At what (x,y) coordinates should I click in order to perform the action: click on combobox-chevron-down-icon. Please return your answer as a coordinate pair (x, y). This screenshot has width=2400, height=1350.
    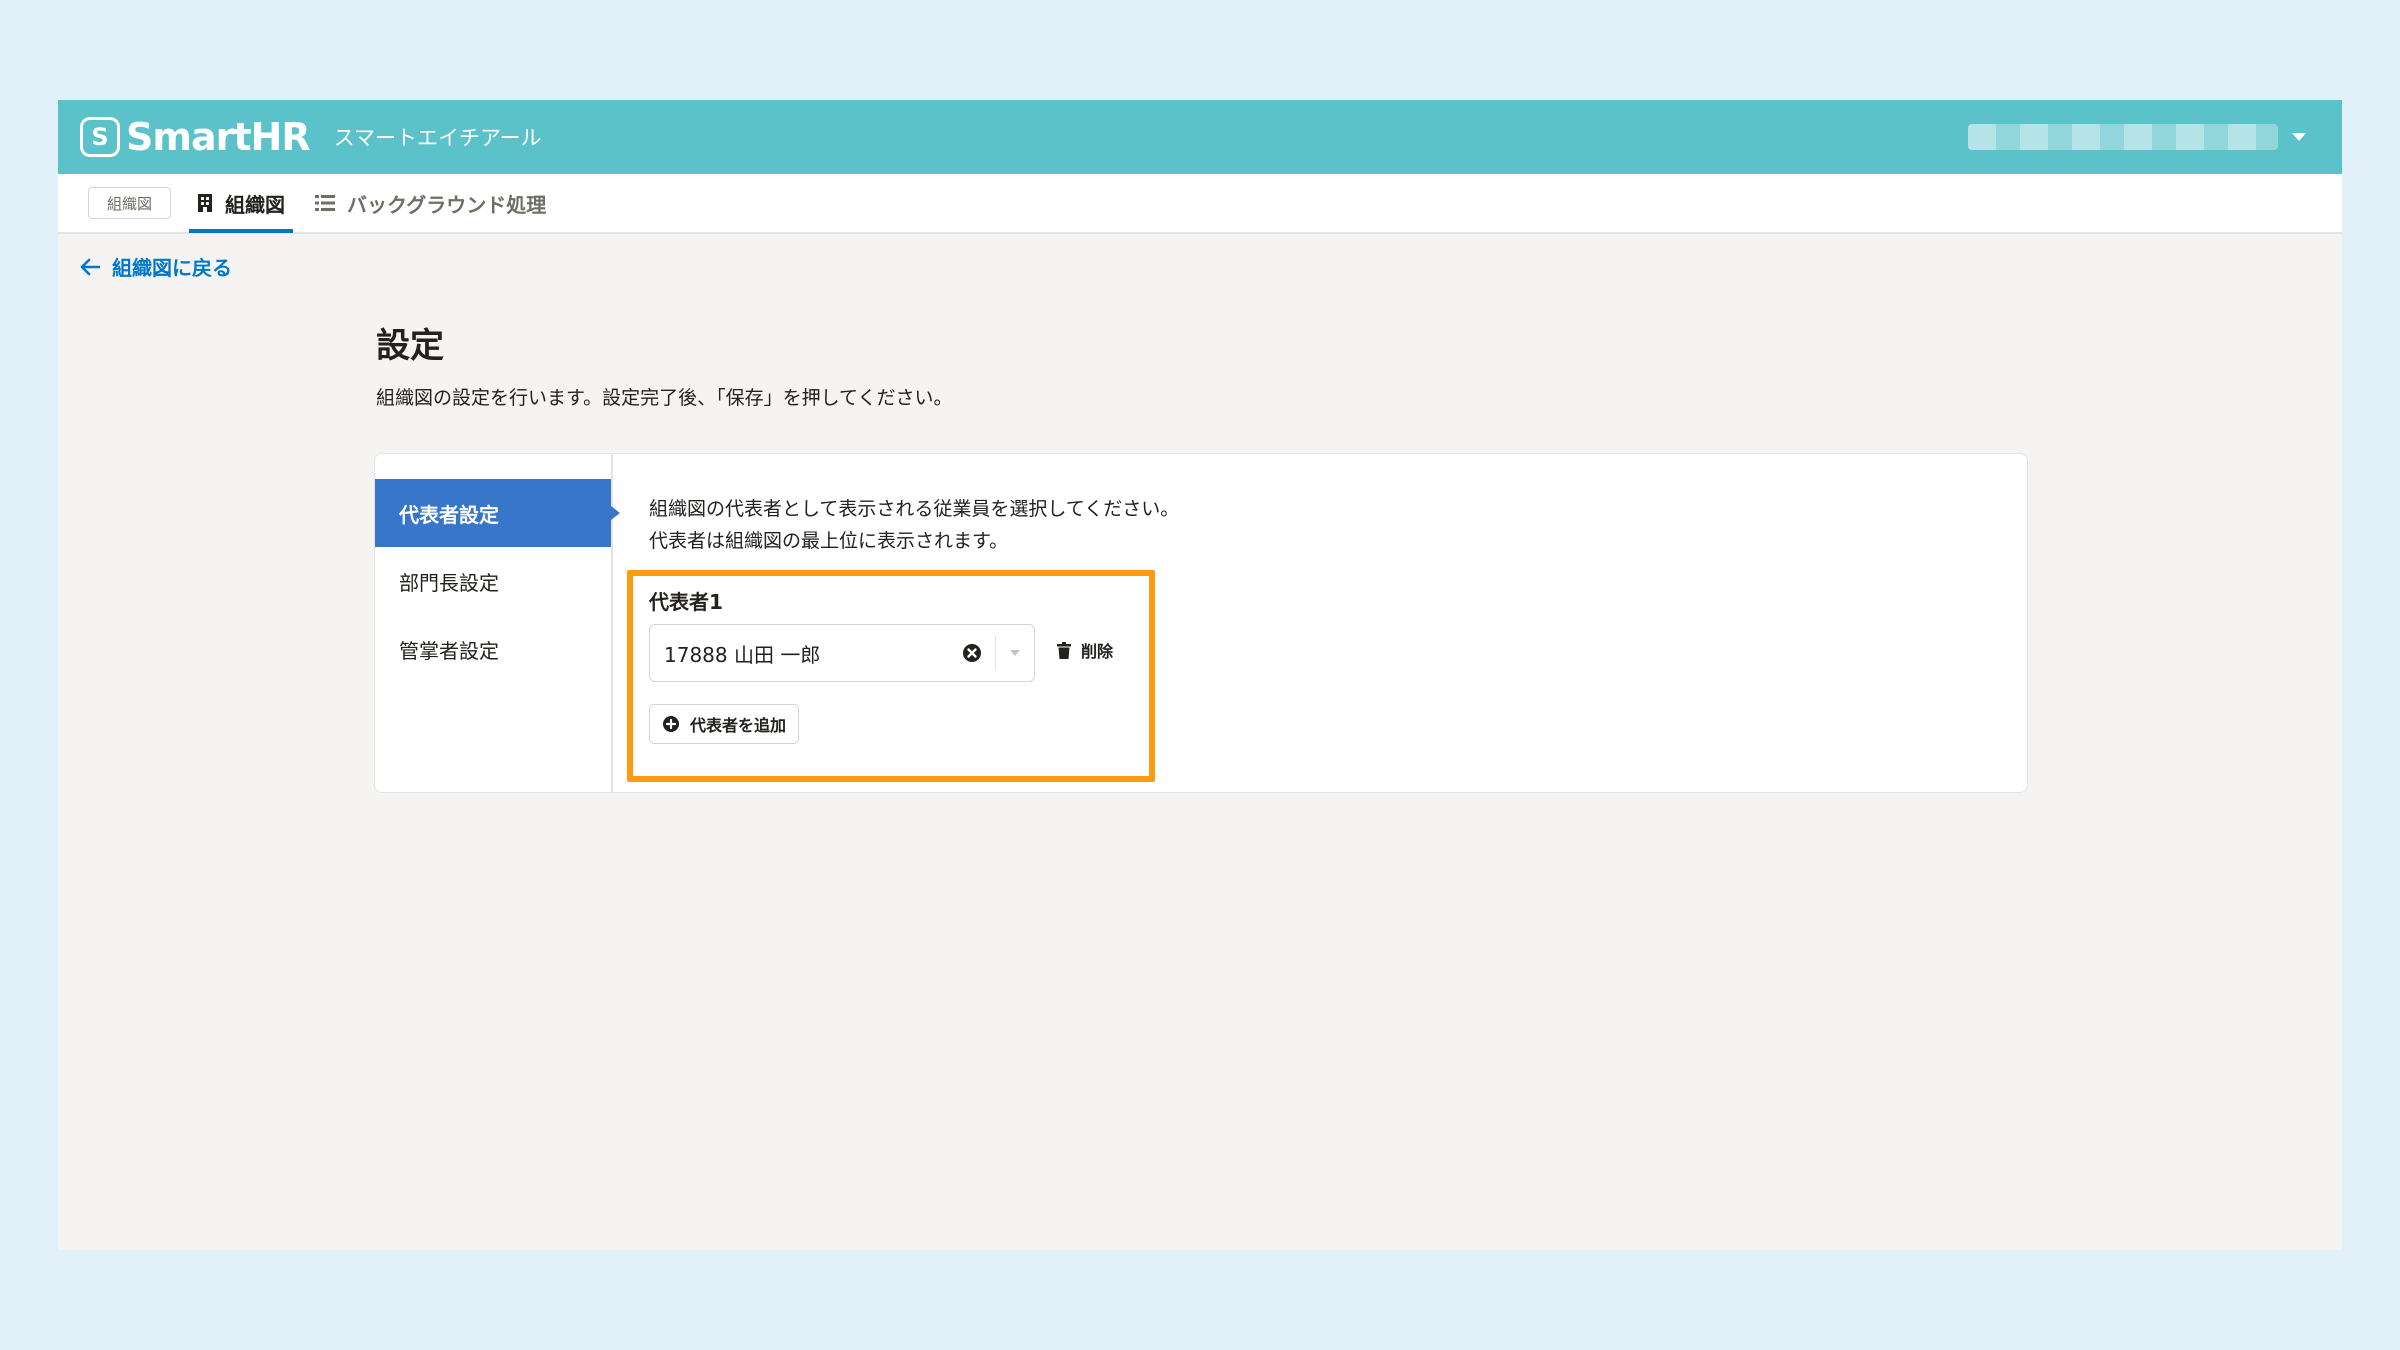
    Looking at the image, I should click on (1015, 653).